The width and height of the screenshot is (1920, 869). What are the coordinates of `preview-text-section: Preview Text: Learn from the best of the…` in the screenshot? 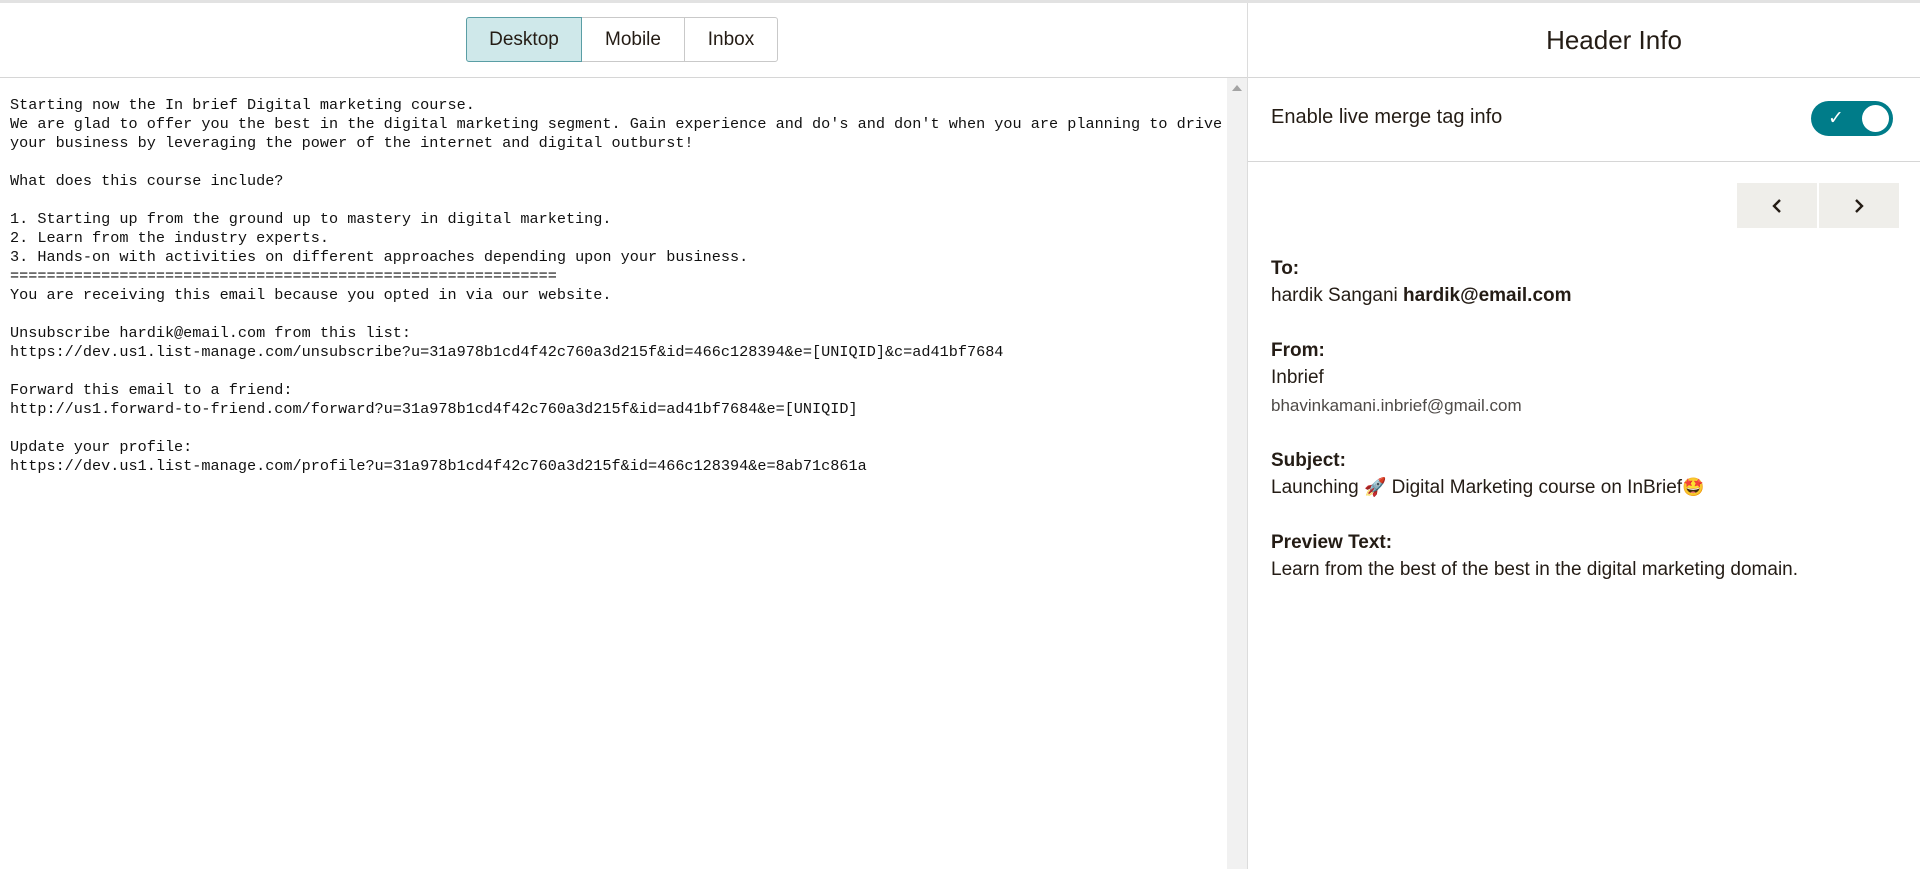 It's located at (1586, 557).